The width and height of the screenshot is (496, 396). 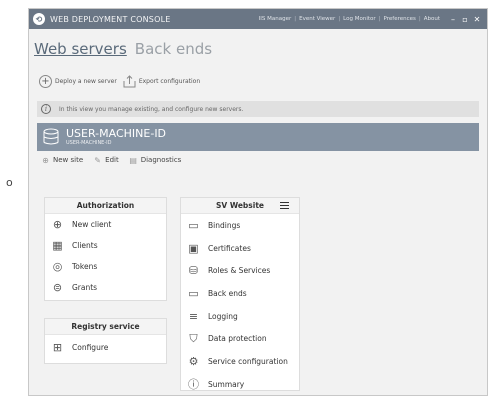 I want to click on website-item-label: Bindings, so click(x=224, y=225).